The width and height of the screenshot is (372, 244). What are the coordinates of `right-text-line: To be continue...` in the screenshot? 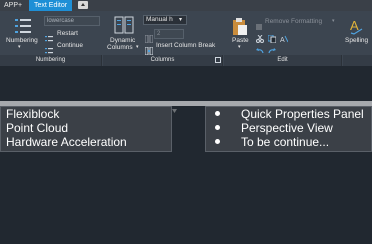 It's located at (285, 142).